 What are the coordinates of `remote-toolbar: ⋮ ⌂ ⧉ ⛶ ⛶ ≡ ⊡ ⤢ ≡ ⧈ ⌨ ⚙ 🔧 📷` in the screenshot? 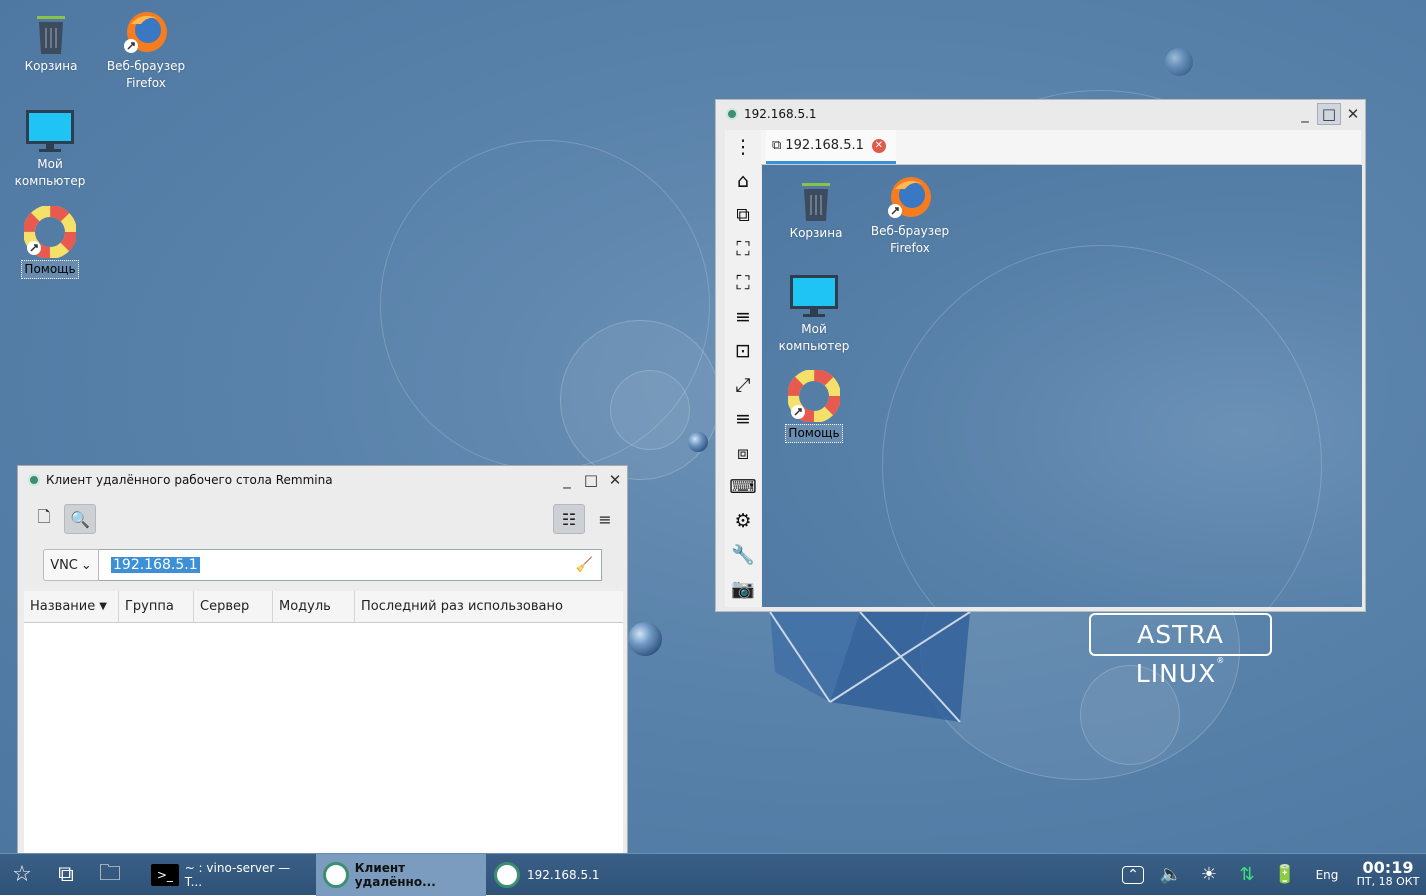 It's located at (743, 368).